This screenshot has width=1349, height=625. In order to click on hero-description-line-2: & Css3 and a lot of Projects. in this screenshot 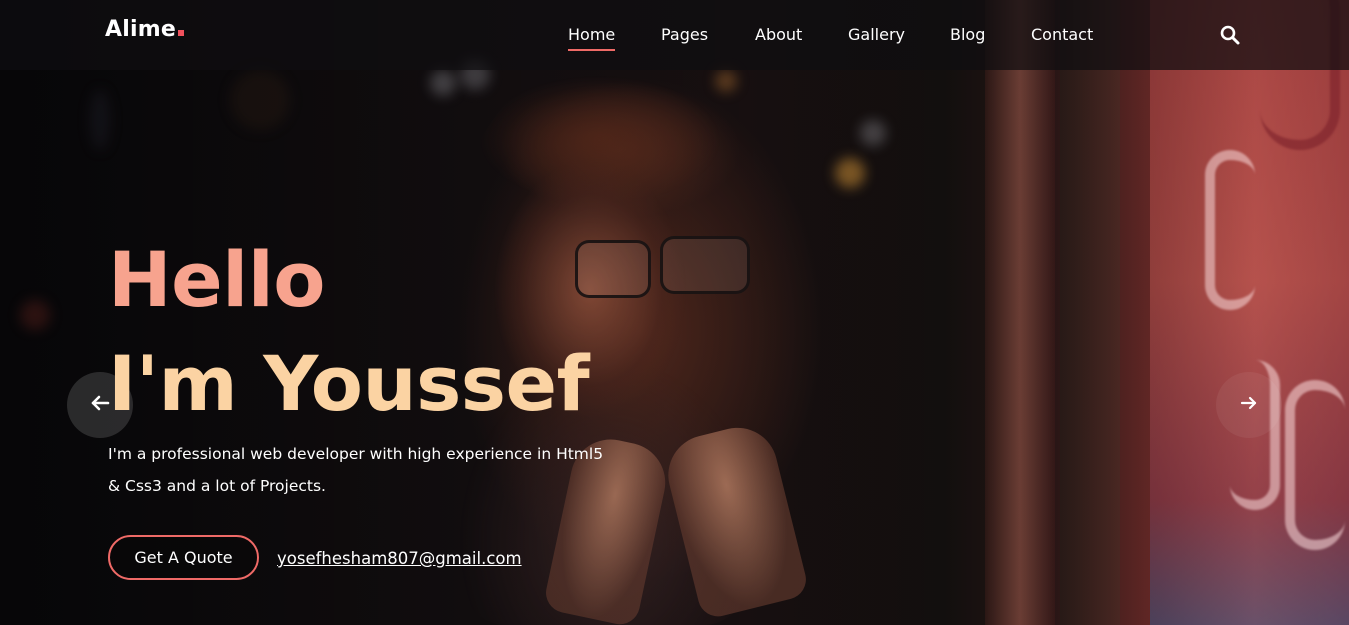, I will do `click(217, 486)`.